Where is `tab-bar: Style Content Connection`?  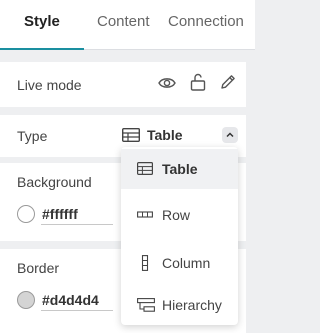
tab-bar: Style Content Connection is located at coordinates (127, 25).